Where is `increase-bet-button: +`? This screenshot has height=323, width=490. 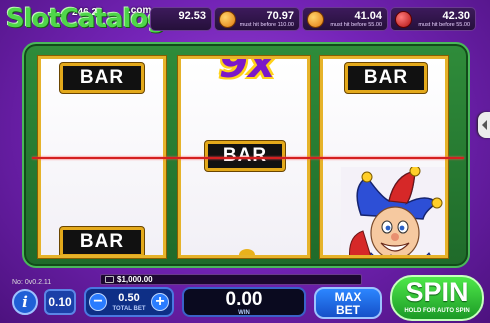 increase-bet-button: + is located at coordinates (160, 302).